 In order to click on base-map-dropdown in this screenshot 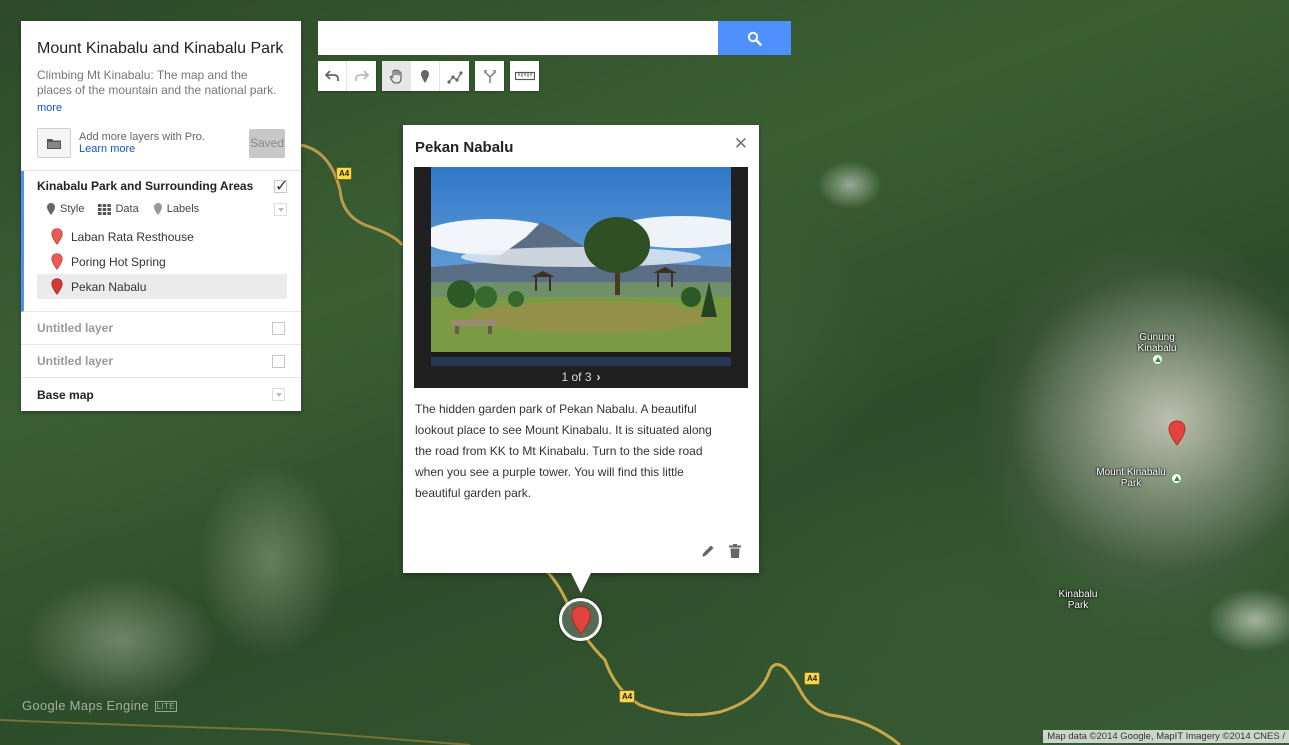, I will do `click(278, 394)`.